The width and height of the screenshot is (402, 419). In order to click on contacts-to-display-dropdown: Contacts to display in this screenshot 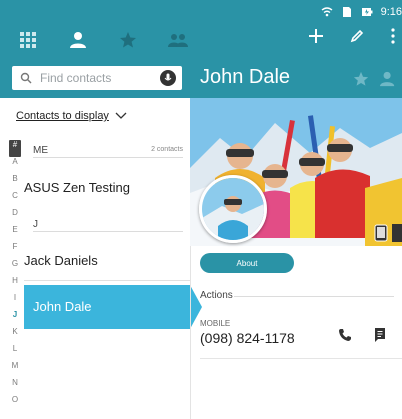, I will do `click(71, 116)`.